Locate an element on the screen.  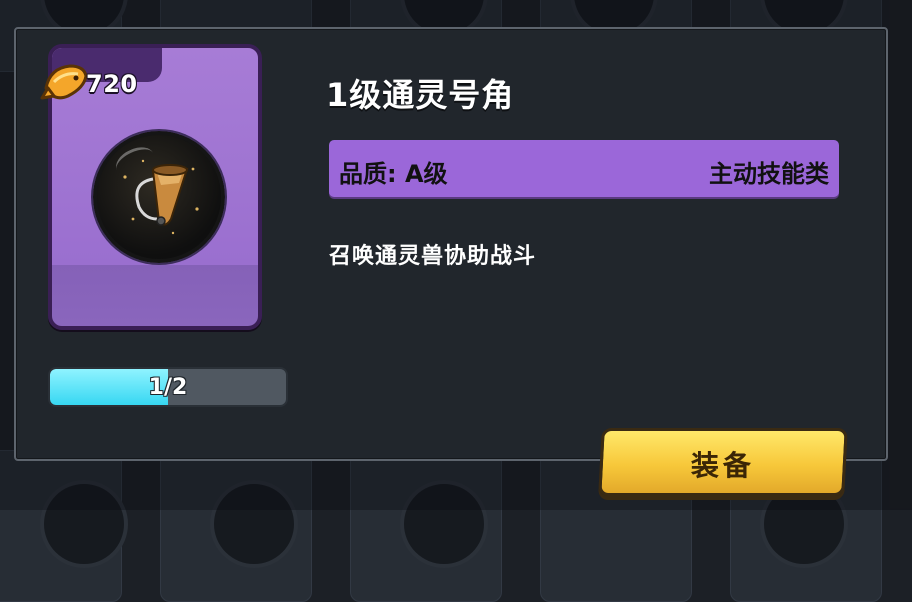
equip-button-label: 装备 is located at coordinates (722, 465).